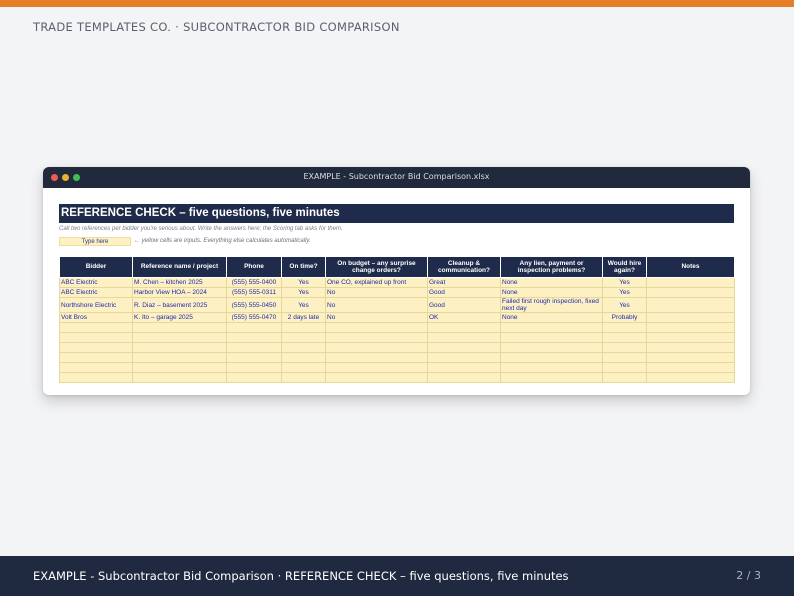 This screenshot has height=596, width=794. Describe the element at coordinates (303, 317) in the screenshot. I see `input-cell: 2 days late` at that location.